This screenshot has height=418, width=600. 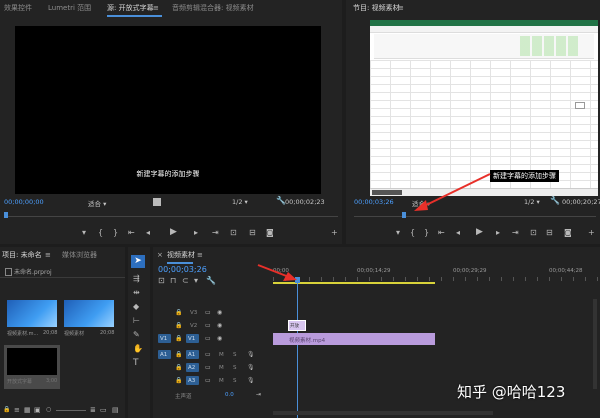 What do you see at coordinates (498, 233) in the screenshot?
I see `program-step-forward-icon: ▸` at bounding box center [498, 233].